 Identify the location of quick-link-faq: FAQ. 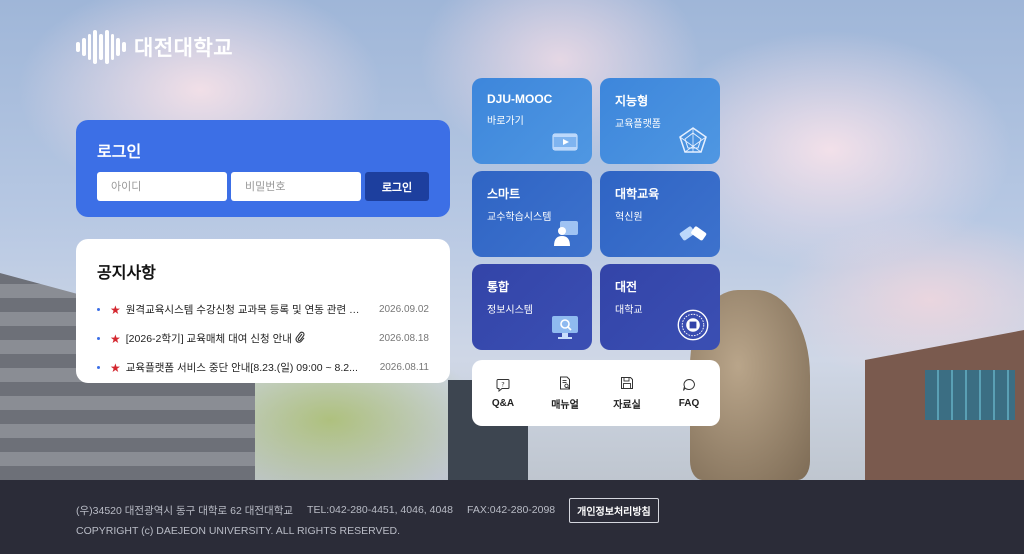
(689, 393).